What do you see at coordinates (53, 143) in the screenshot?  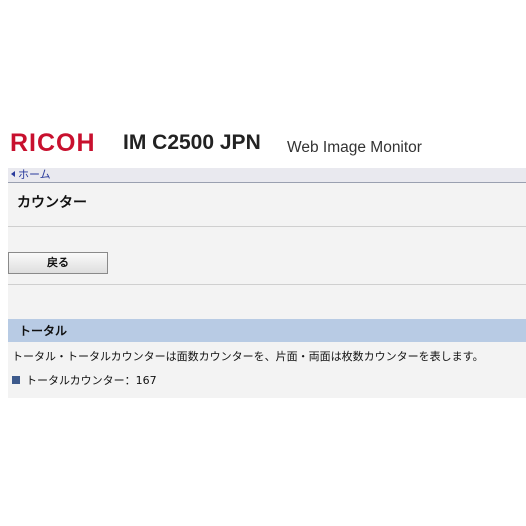 I see `ricoh-logo: RICOH` at bounding box center [53, 143].